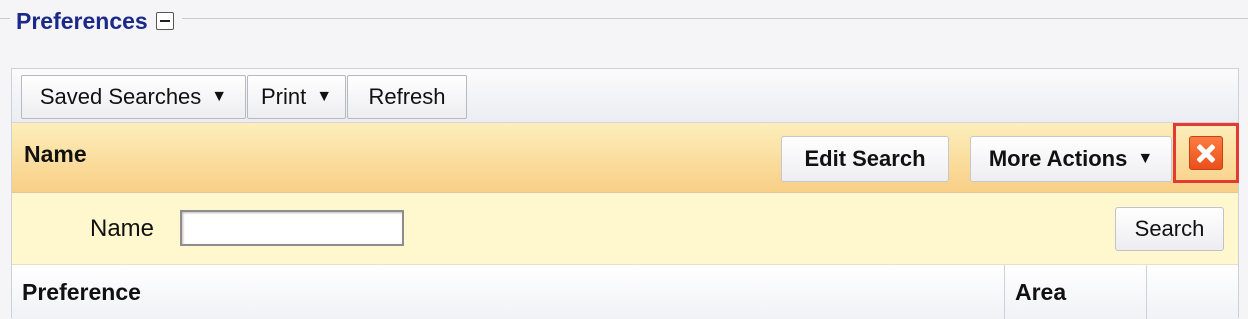 The width and height of the screenshot is (1248, 319). I want to click on refresh-button: Refresh, so click(407, 97).